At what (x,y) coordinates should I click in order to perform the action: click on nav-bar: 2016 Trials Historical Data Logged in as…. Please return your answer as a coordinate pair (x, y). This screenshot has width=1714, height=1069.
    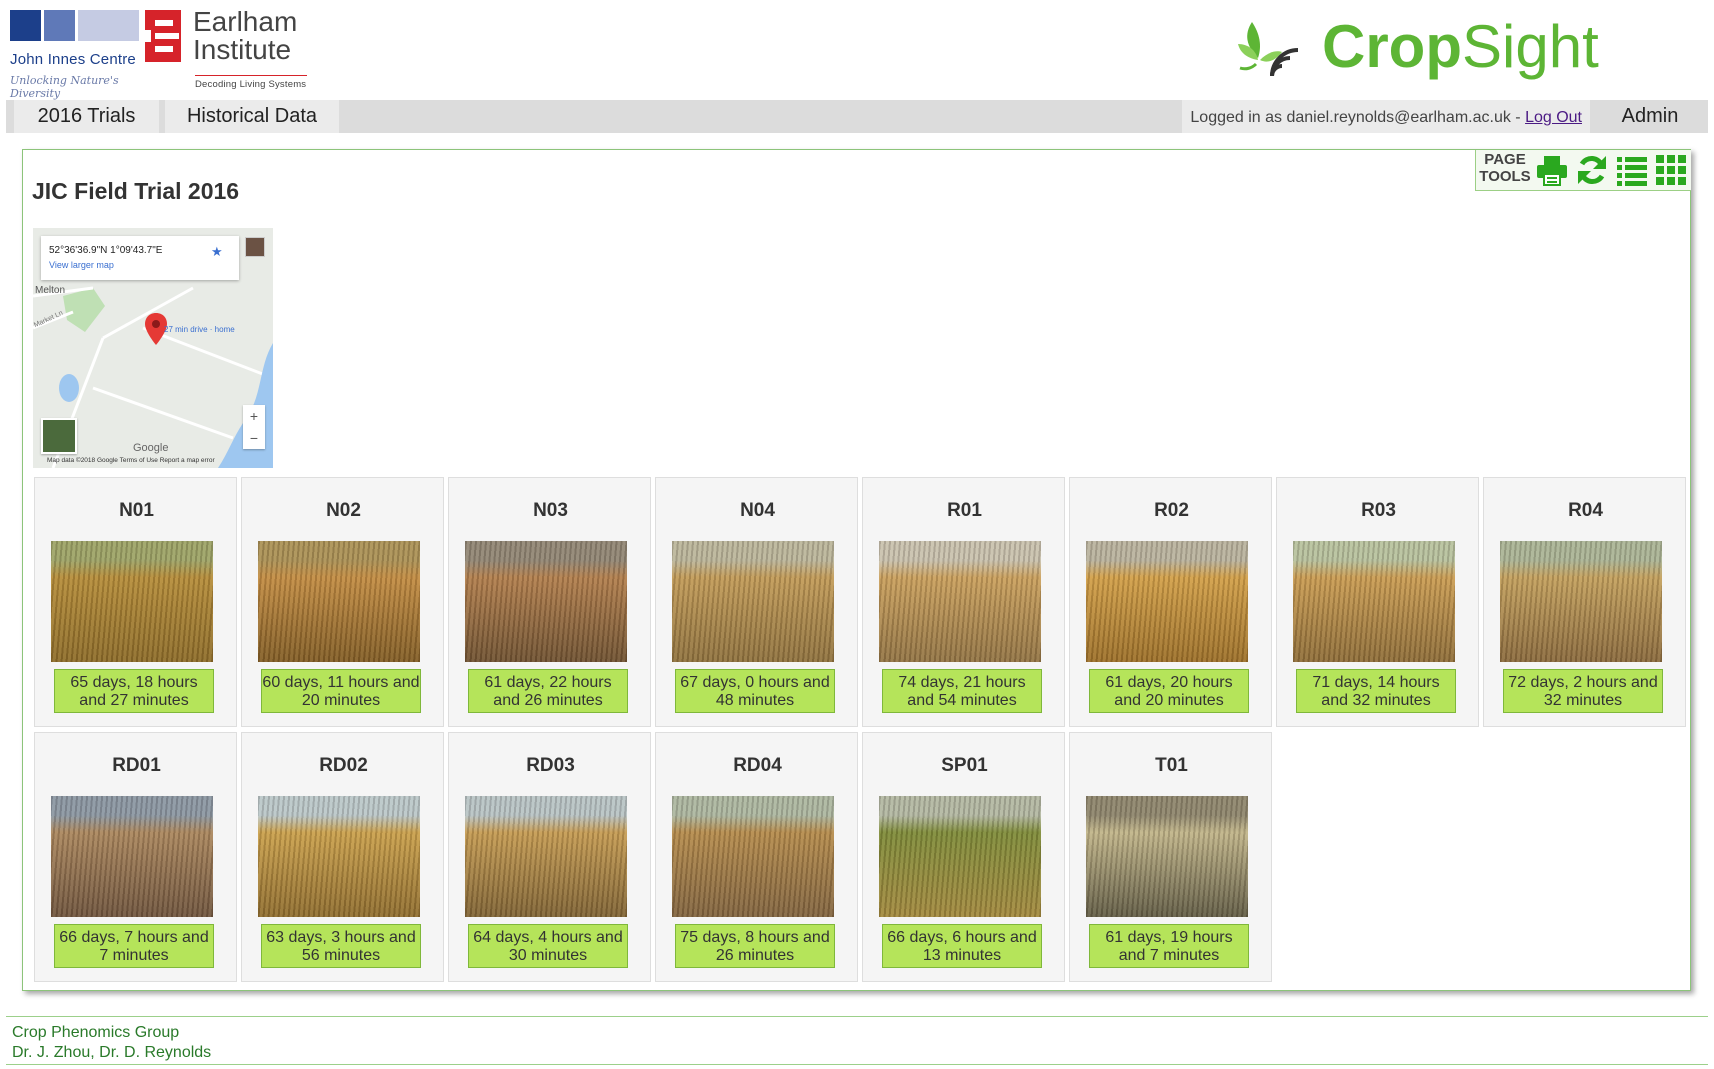
    Looking at the image, I should click on (857, 116).